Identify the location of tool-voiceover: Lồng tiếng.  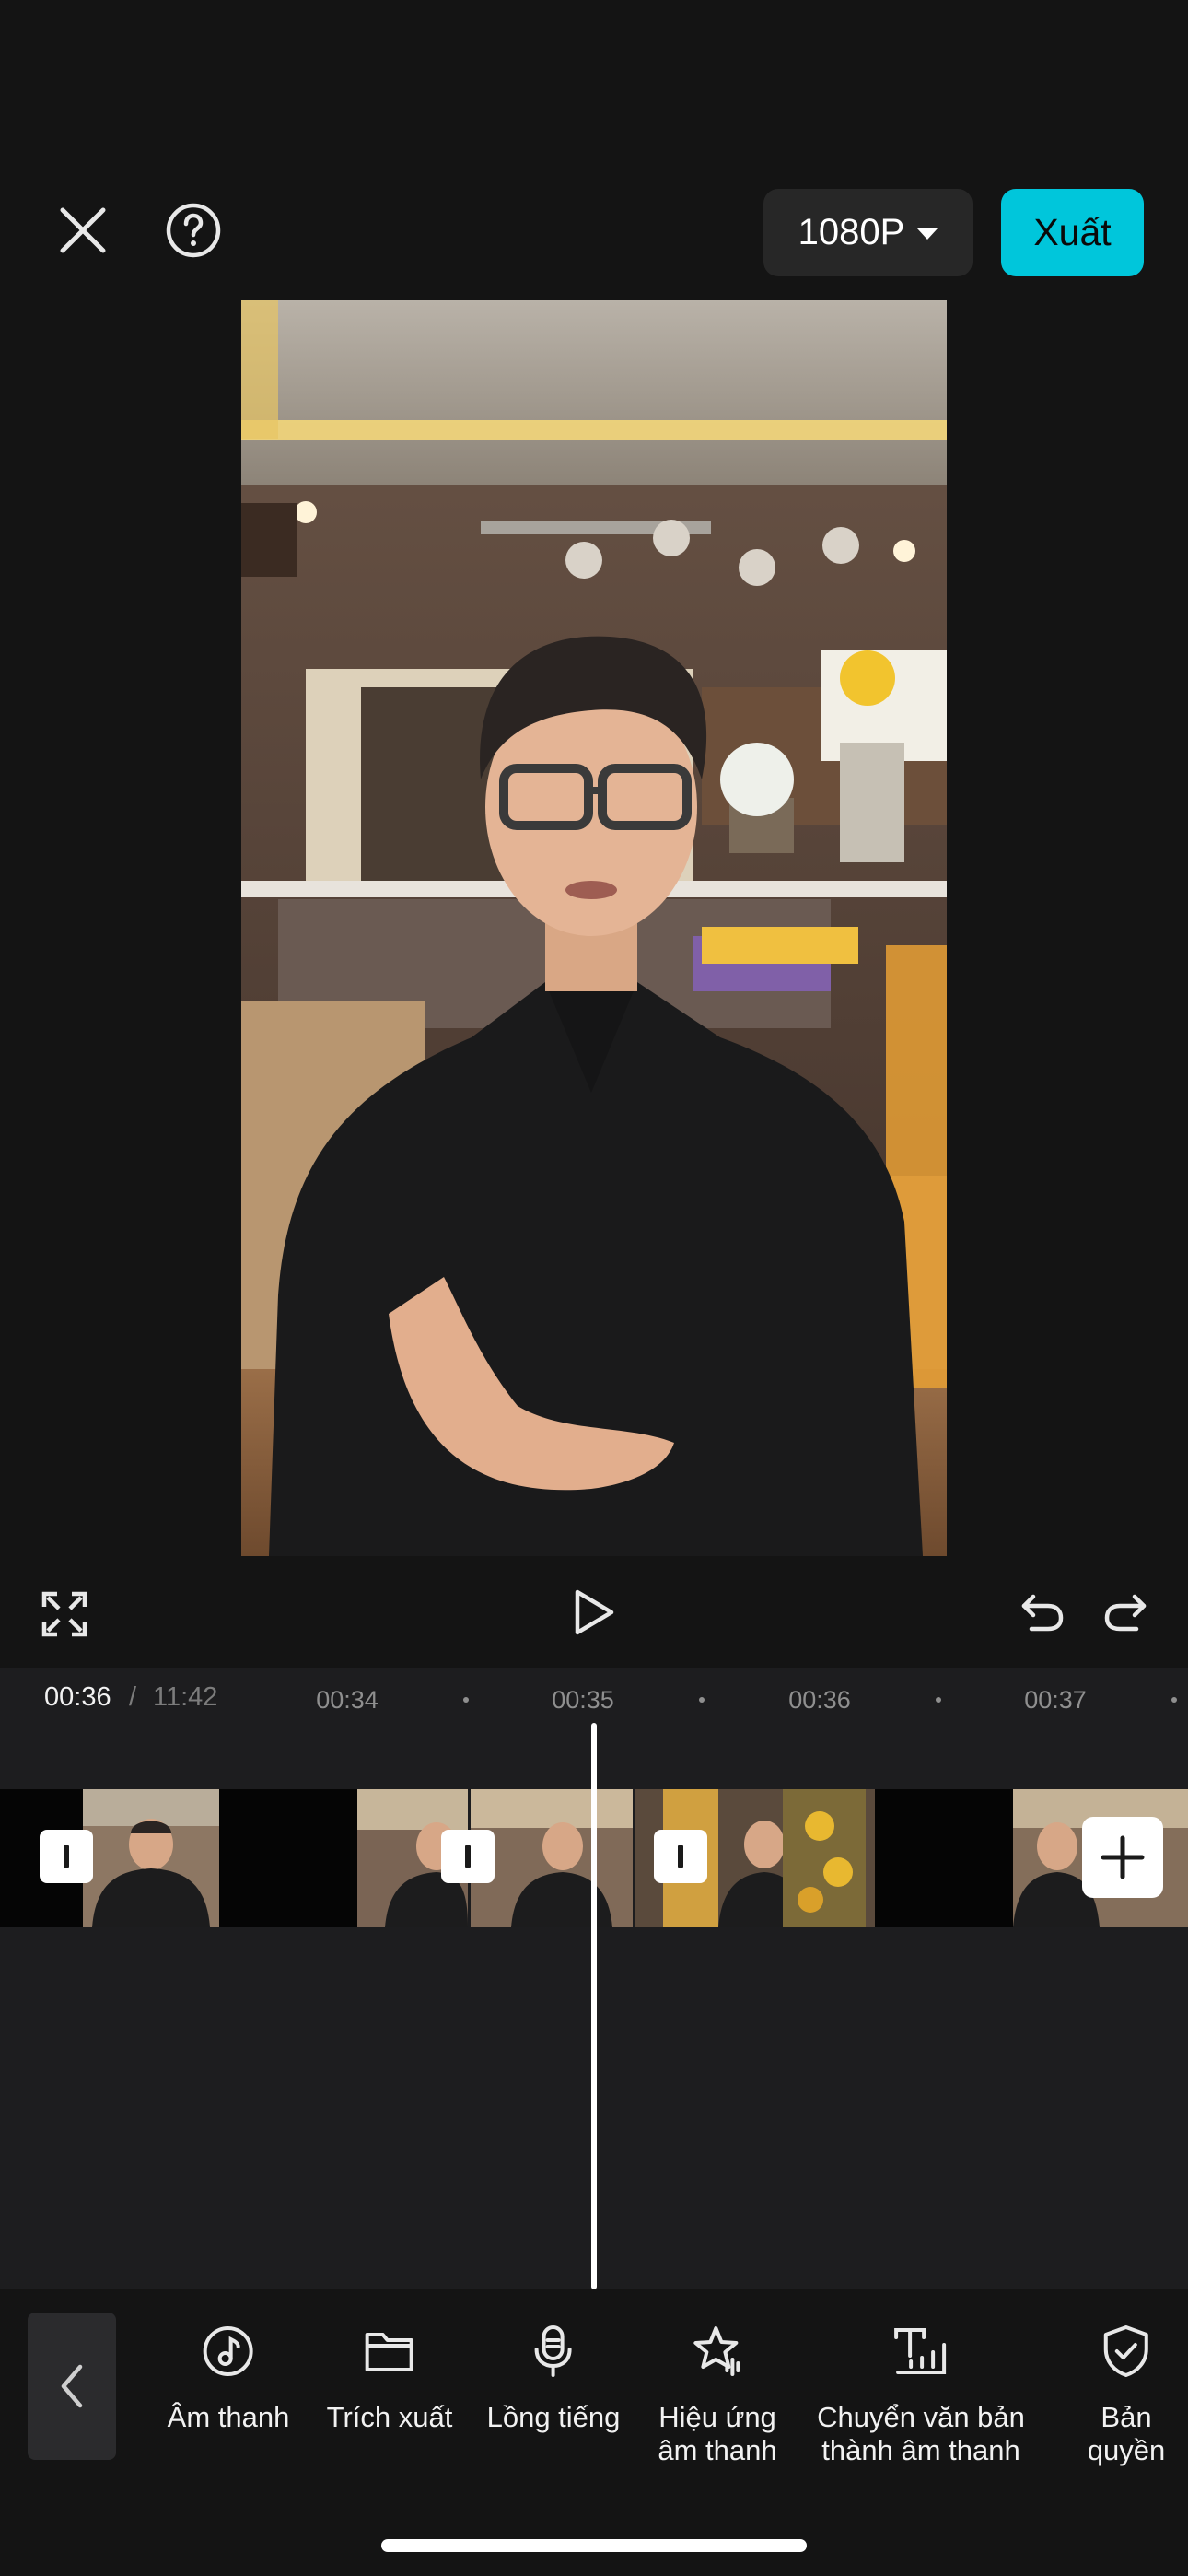
(553, 2378).